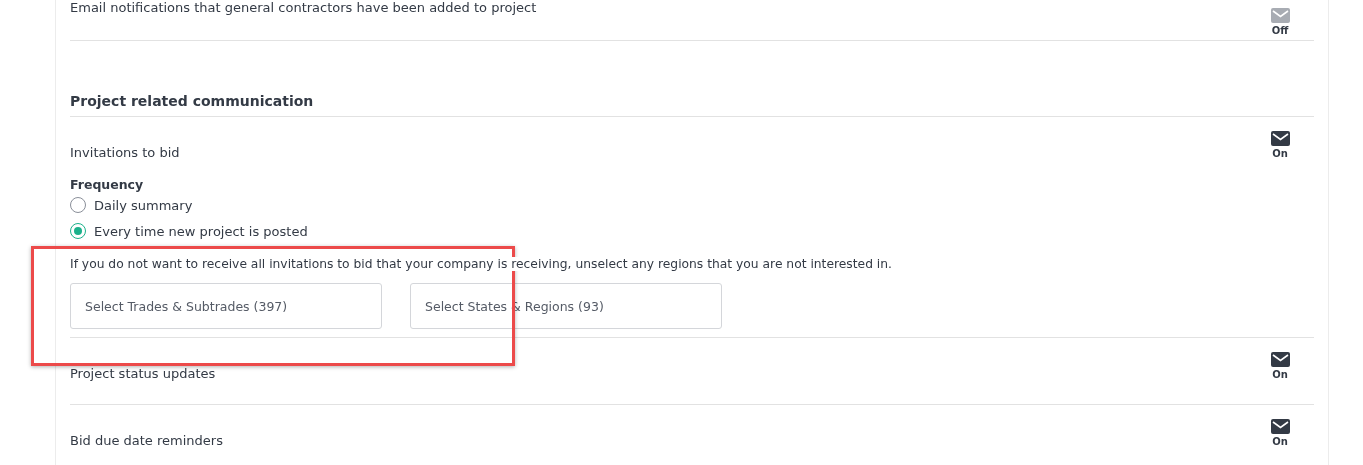 This screenshot has width=1363, height=465. I want to click on status-label: Off, so click(1280, 30).